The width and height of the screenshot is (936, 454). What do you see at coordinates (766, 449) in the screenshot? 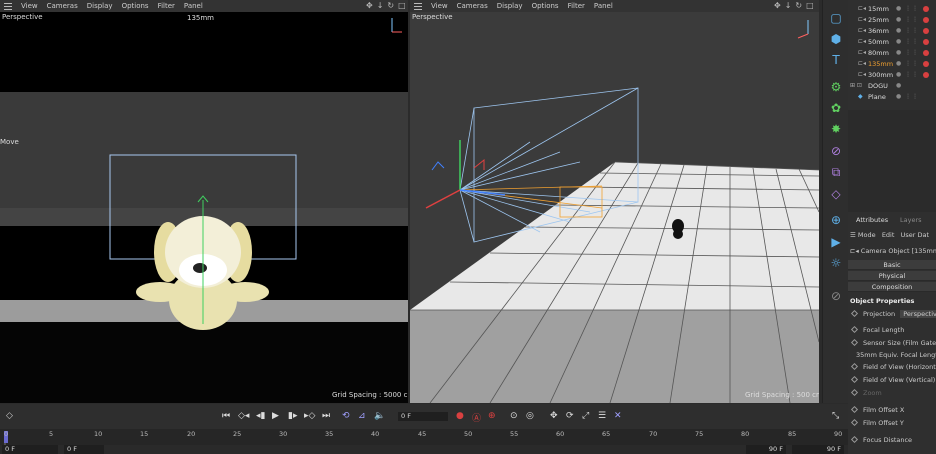
I see `preview-end-field: 90 F` at bounding box center [766, 449].